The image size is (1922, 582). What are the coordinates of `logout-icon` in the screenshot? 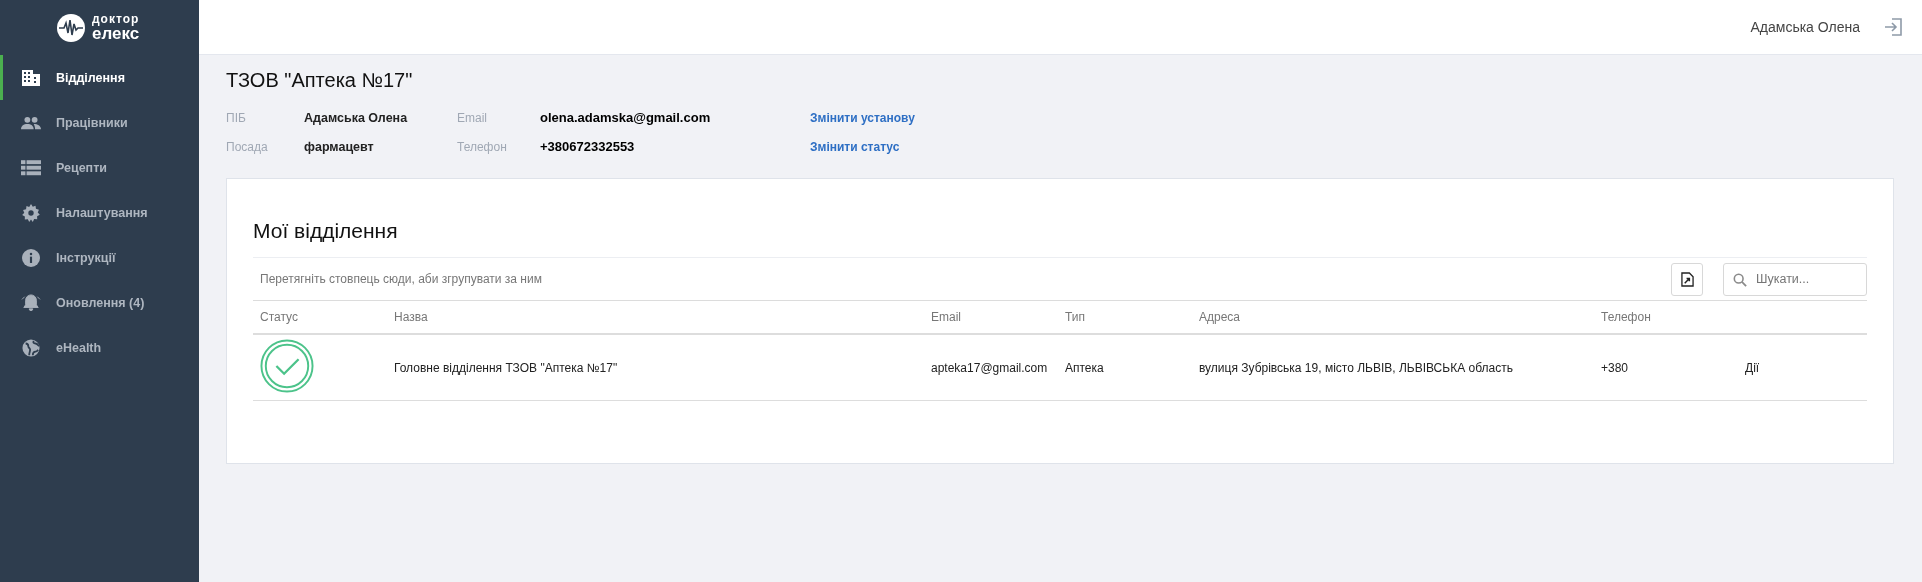 It's located at (1893, 27).